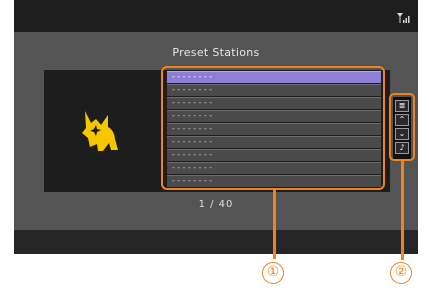  What do you see at coordinates (216, 52) in the screenshot?
I see `page-title: Preset Stations` at bounding box center [216, 52].